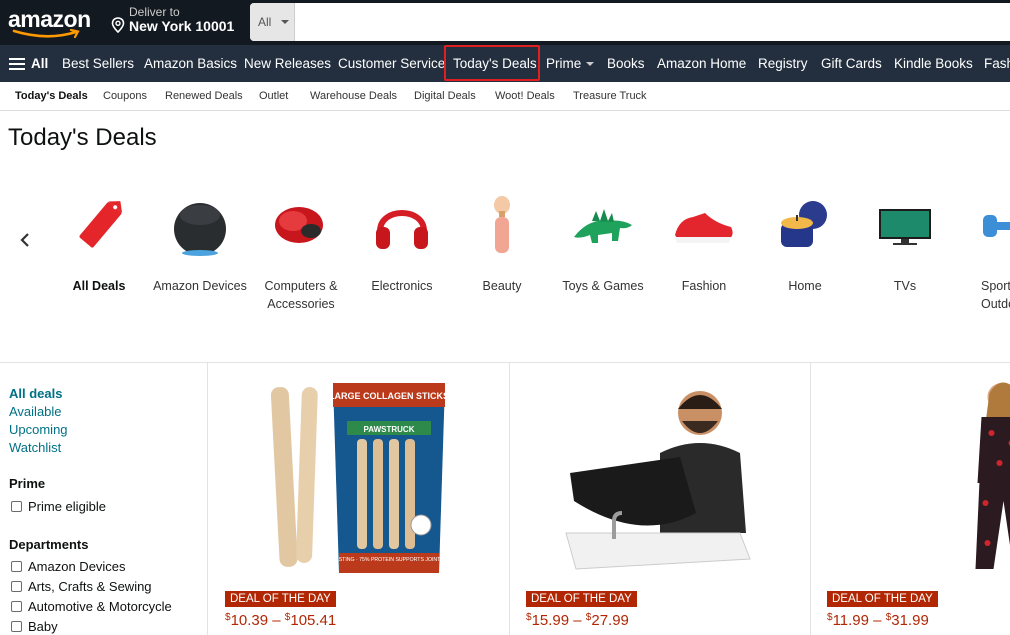 The width and height of the screenshot is (1010, 635). Describe the element at coordinates (701, 63) in the screenshot. I see `nav-item-amazon-home: Amazon Home` at that location.